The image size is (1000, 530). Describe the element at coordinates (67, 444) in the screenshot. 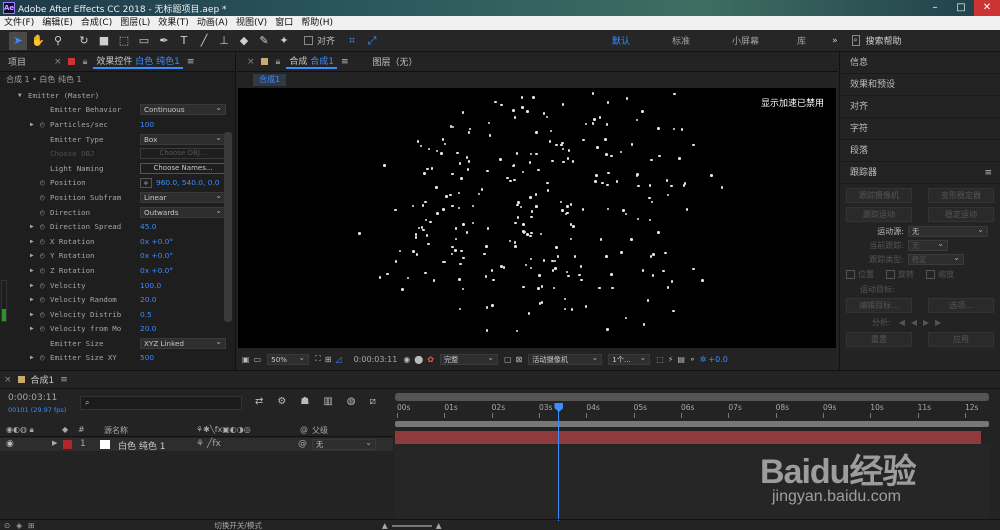

I see `layer-label-color` at that location.